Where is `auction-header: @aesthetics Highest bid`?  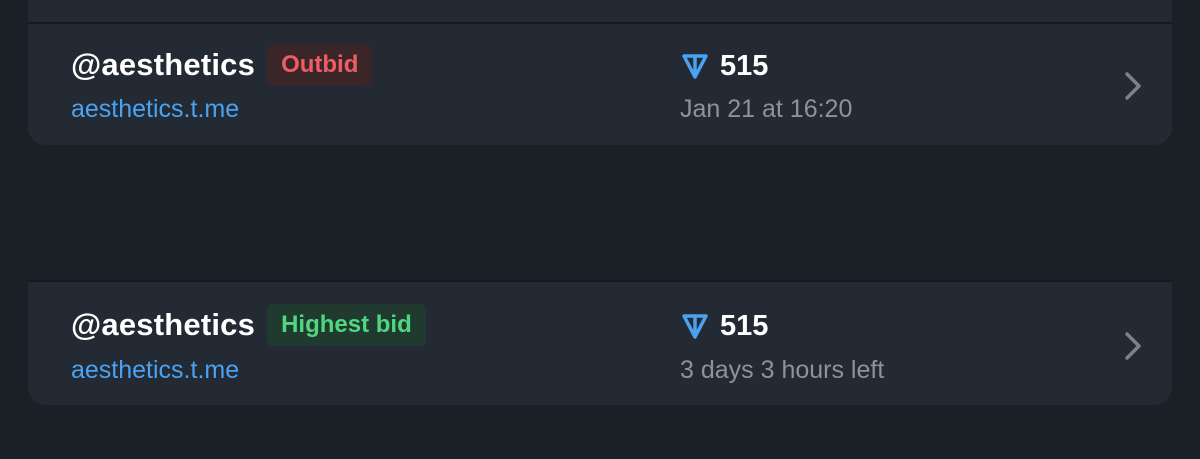 auction-header: @aesthetics Highest bid is located at coordinates (248, 325).